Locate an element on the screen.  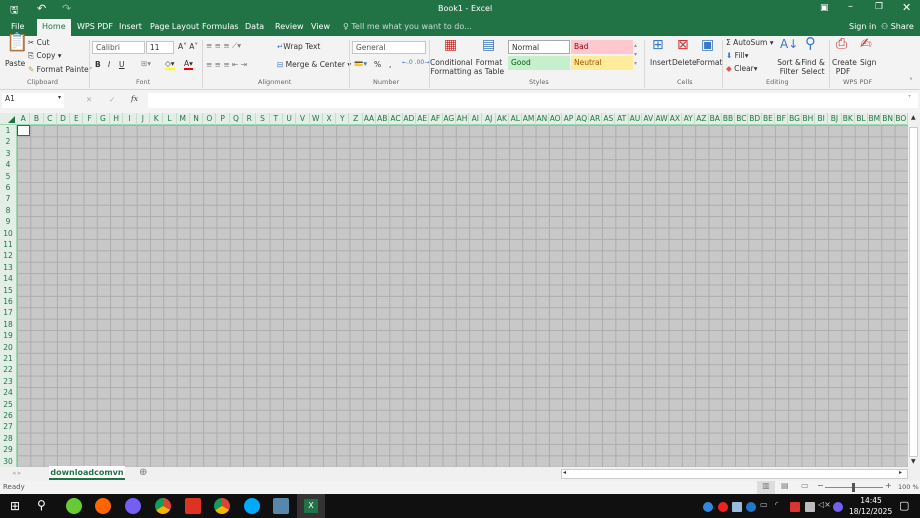
column-header: BI is located at coordinates (822, 119).